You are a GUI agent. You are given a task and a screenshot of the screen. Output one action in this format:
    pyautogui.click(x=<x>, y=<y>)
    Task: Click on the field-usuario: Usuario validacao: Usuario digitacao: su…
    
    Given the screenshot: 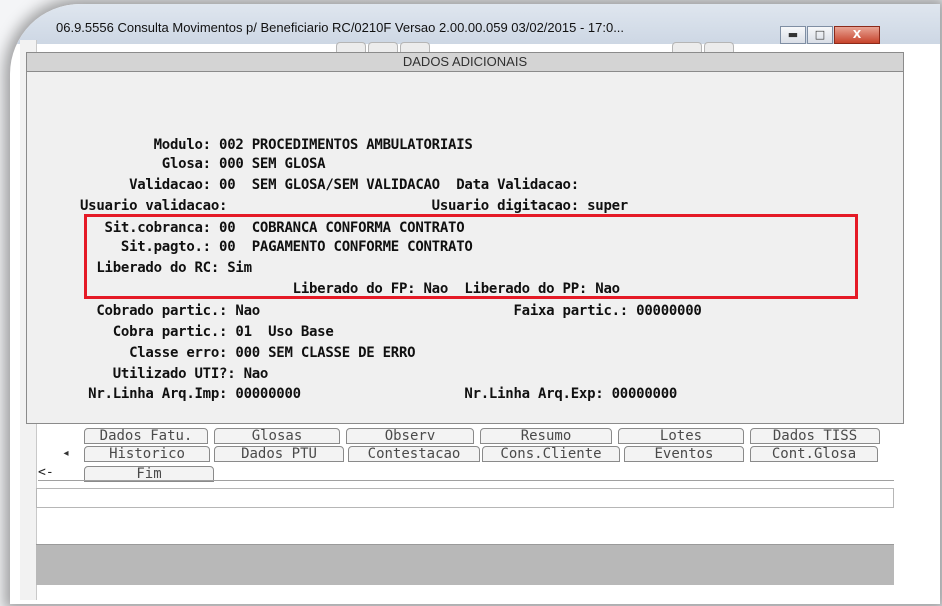 What is the action you would take?
    pyautogui.click(x=354, y=206)
    